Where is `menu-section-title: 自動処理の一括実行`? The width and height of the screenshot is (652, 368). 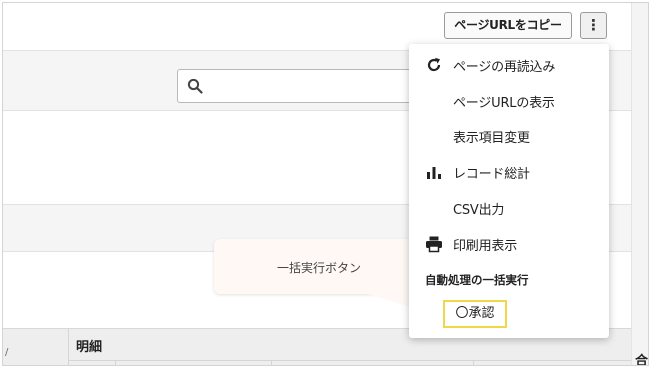 menu-section-title: 自動処理の一括実行 is located at coordinates (477, 280).